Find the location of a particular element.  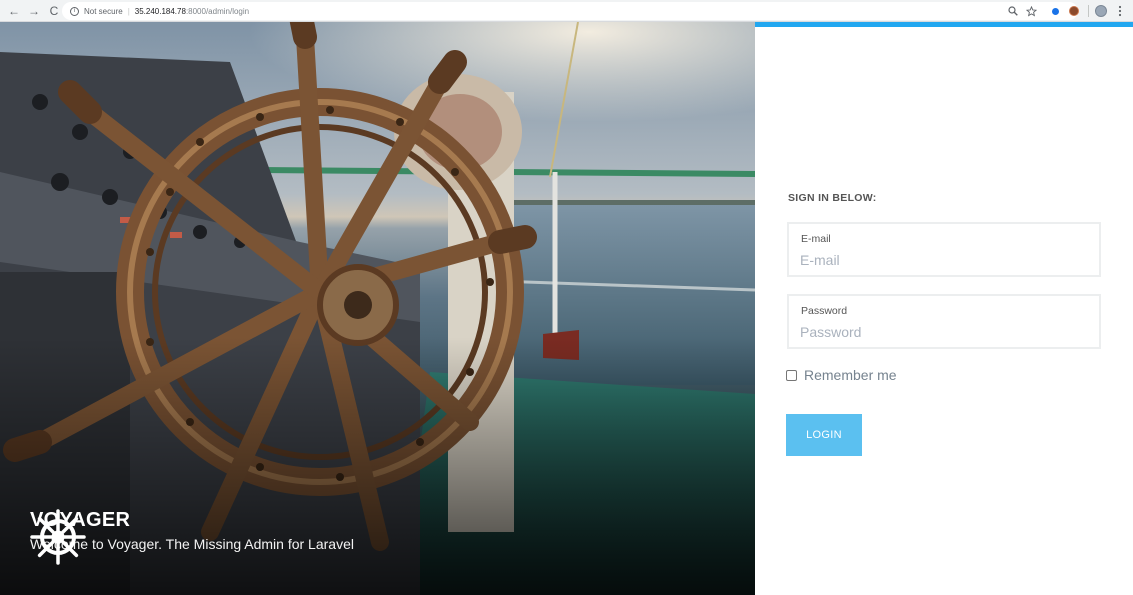

profile-avatar is located at coordinates (1101, 11).